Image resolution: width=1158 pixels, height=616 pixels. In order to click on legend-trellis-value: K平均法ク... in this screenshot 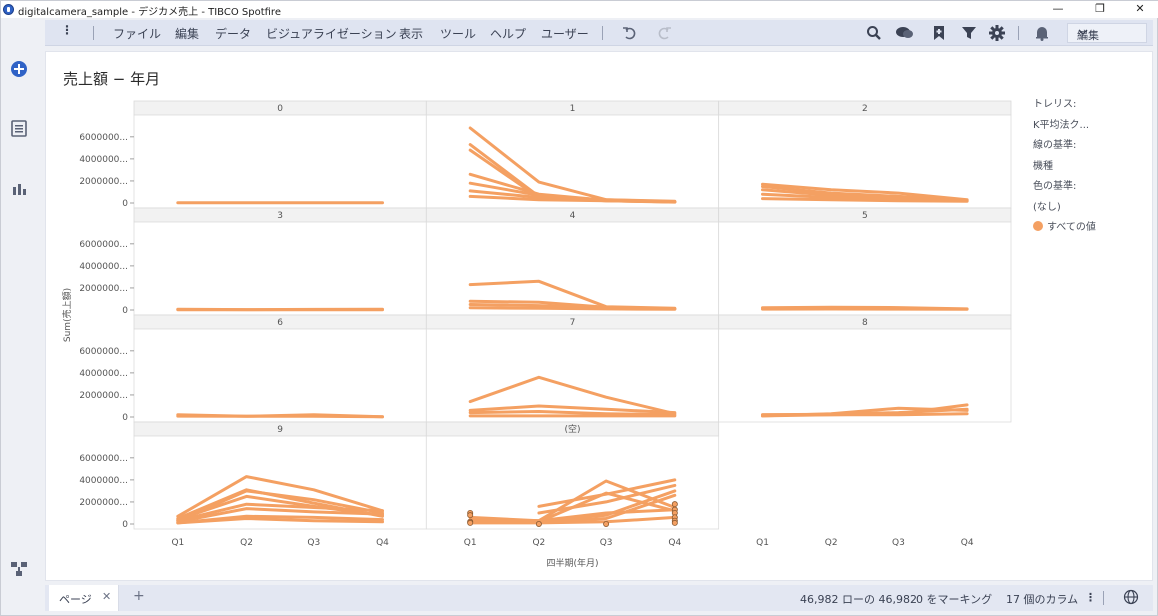, I will do `click(1088, 129)`.